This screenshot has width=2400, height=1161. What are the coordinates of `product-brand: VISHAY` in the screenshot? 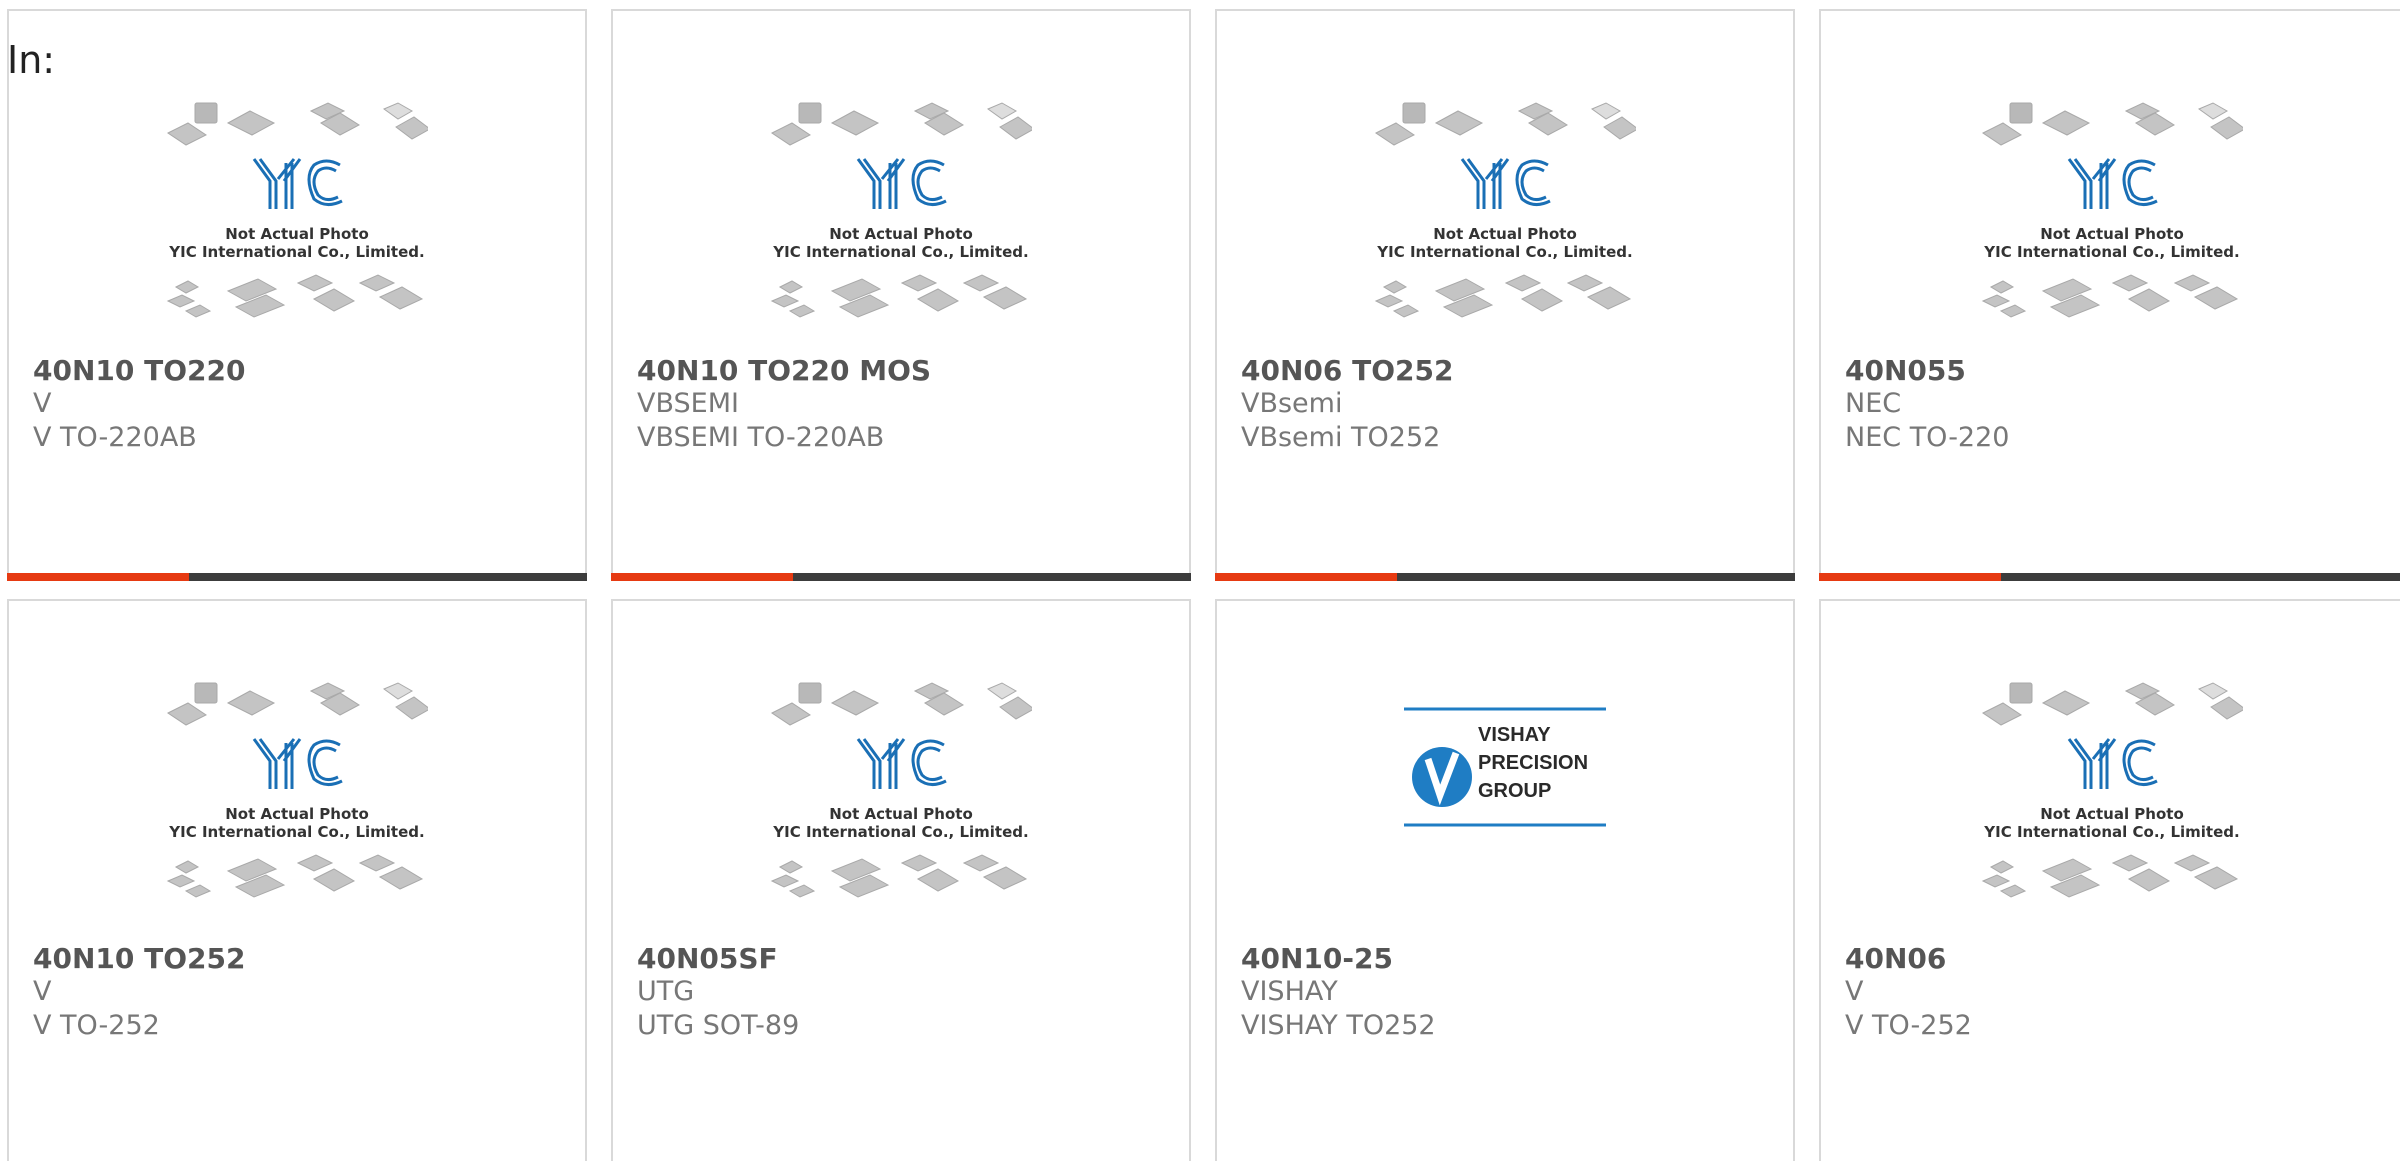 It's located at (1289, 991).